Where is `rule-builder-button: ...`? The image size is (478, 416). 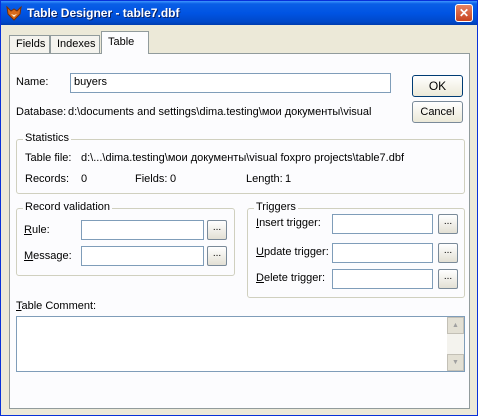 rule-builder-button: ... is located at coordinates (217, 230).